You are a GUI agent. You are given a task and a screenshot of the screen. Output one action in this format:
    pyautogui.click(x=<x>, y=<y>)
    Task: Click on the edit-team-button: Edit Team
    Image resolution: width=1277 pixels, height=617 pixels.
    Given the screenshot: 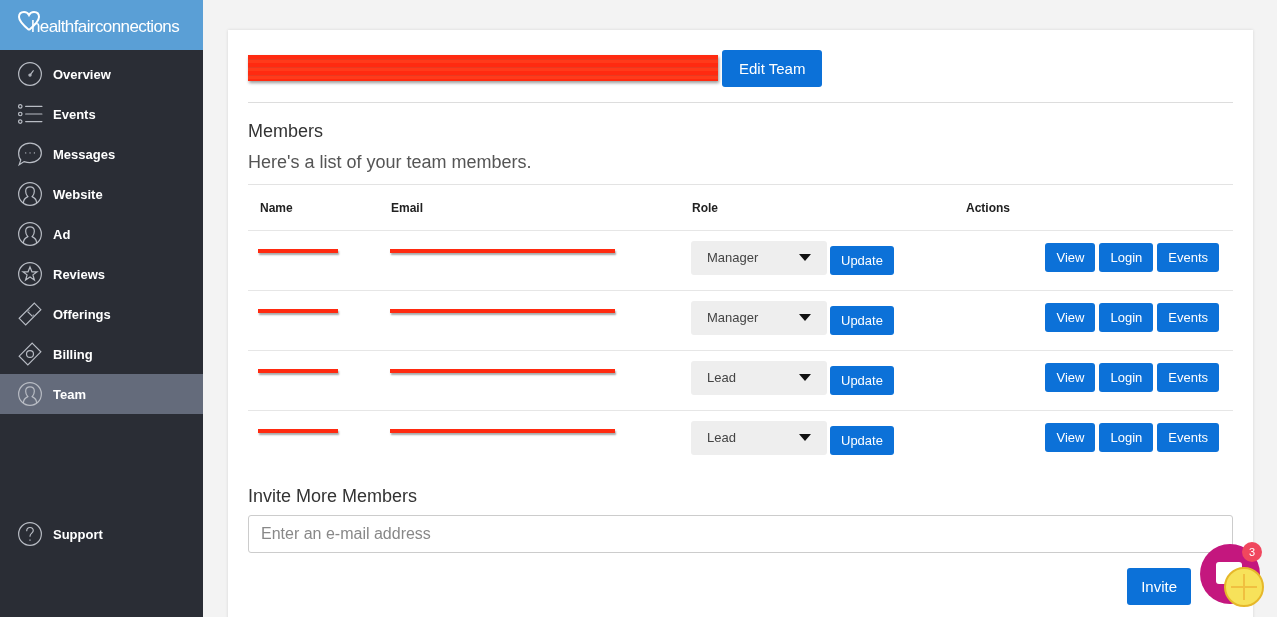 What is the action you would take?
    pyautogui.click(x=772, y=68)
    